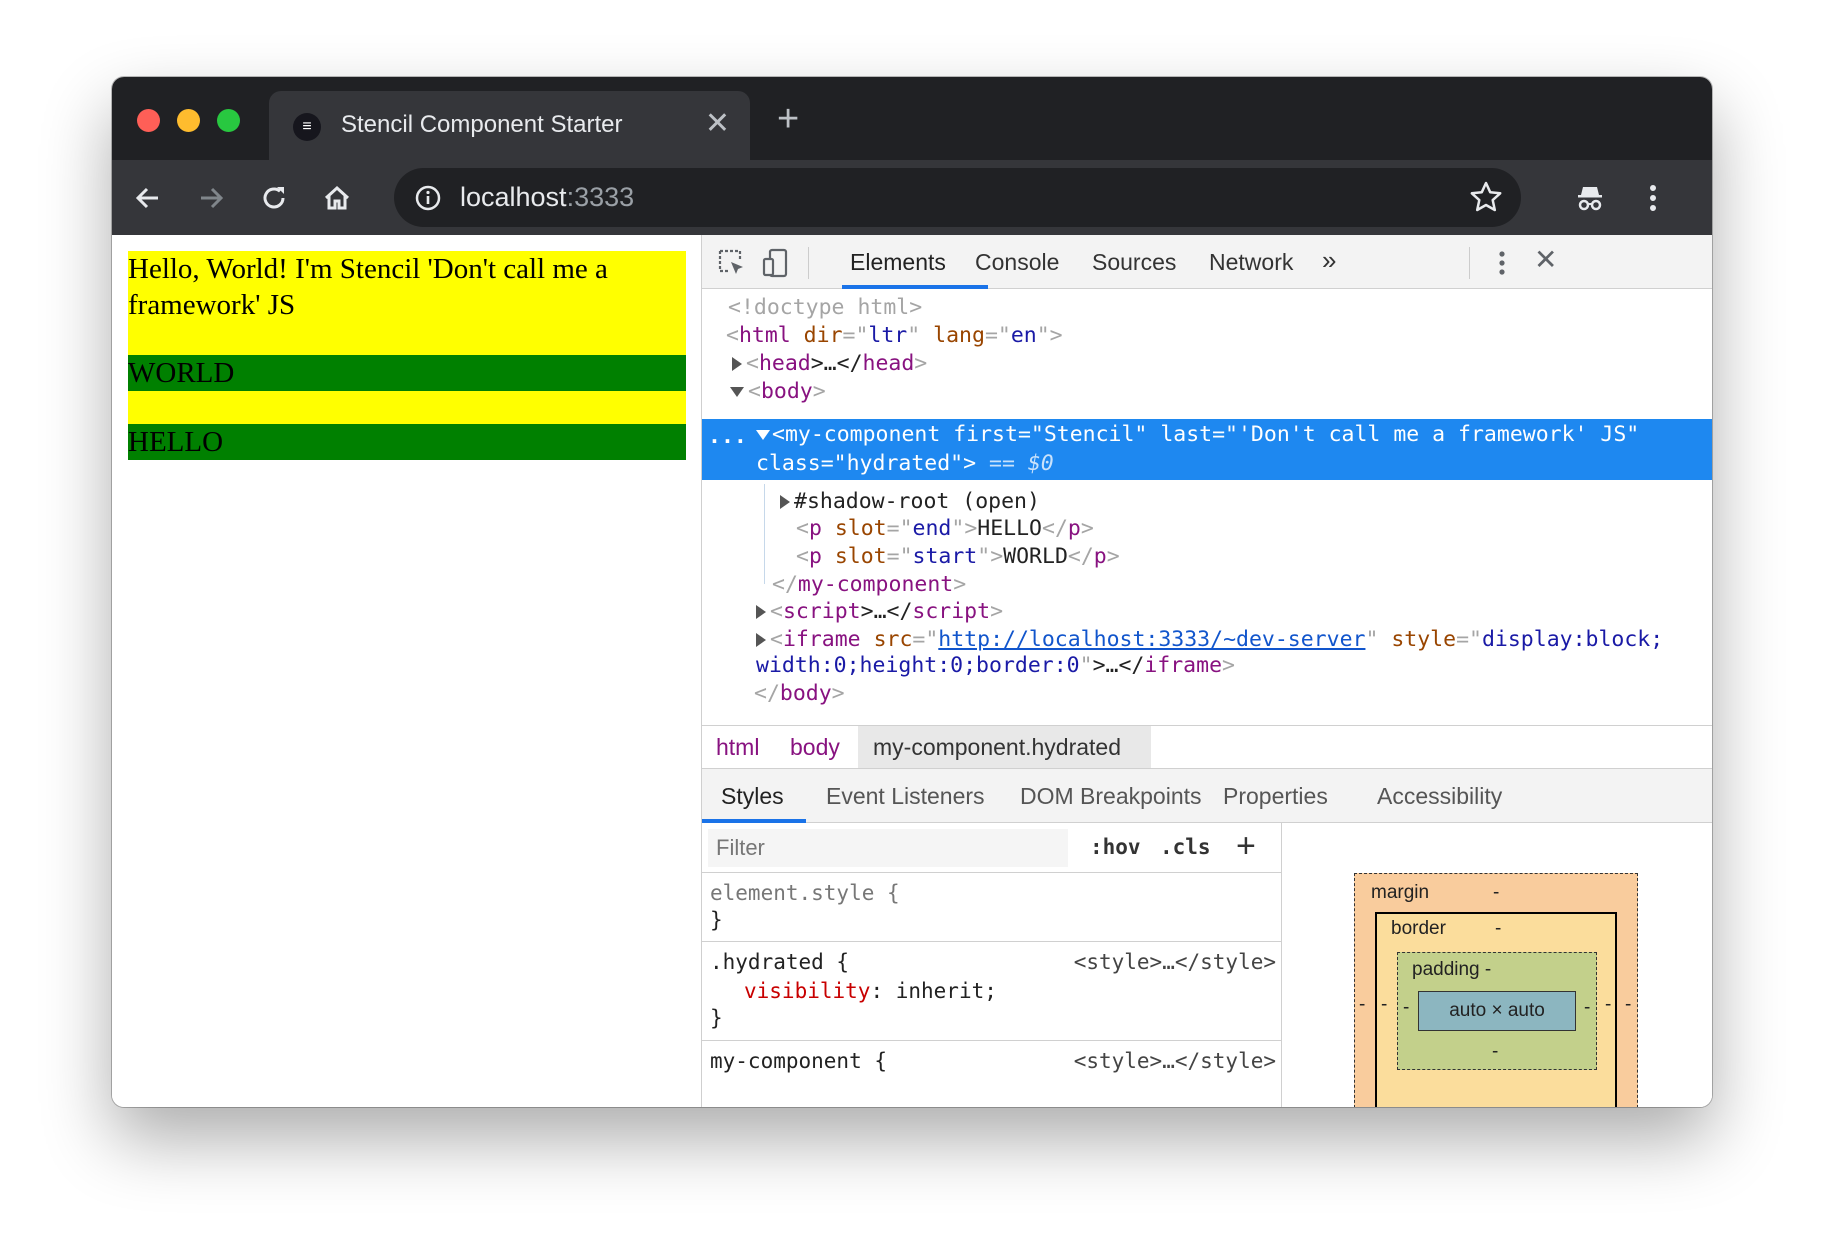 Image resolution: width=1822 pixels, height=1252 pixels. Describe the element at coordinates (1151, 639) in the screenshot. I see `iframe-src-link: http://localhost:3333/~dev-server` at that location.